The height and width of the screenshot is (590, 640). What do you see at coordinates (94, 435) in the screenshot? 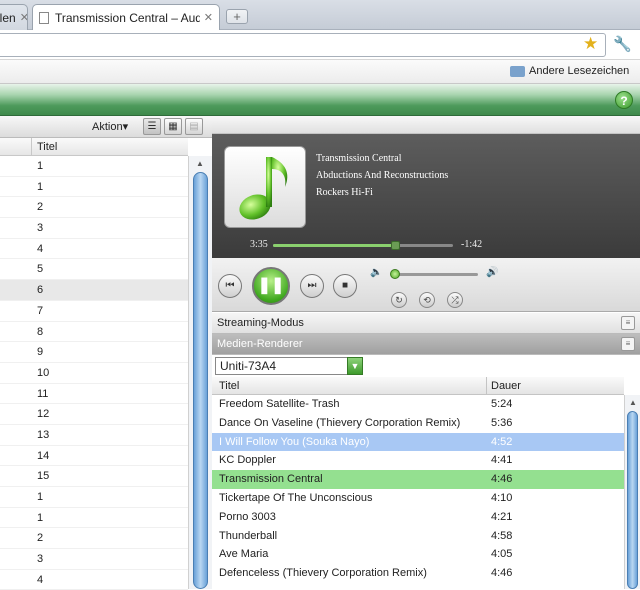
I see `list-item: 13` at bounding box center [94, 435].